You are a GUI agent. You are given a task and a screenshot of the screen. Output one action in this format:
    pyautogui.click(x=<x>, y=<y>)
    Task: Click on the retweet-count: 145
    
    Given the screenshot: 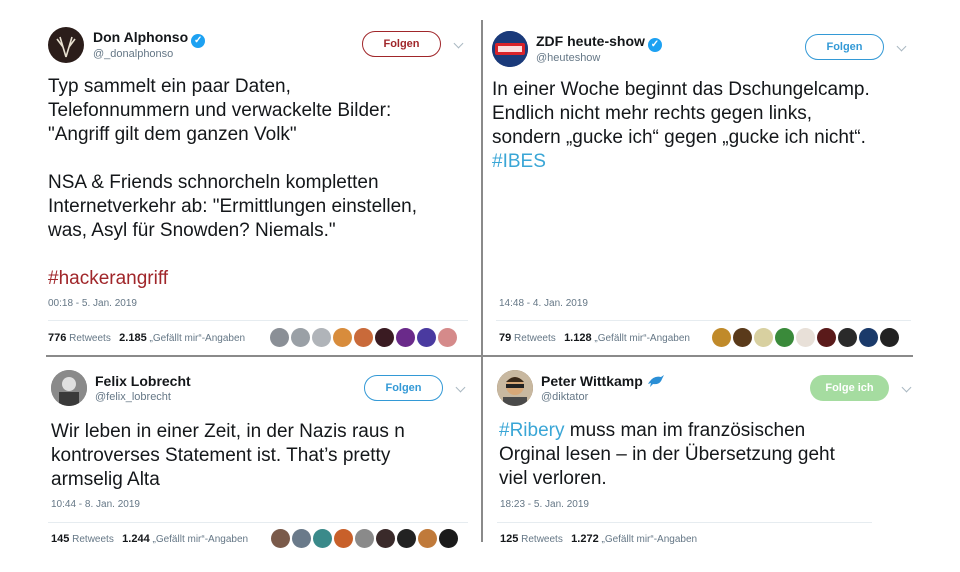 What is the action you would take?
    pyautogui.click(x=60, y=539)
    